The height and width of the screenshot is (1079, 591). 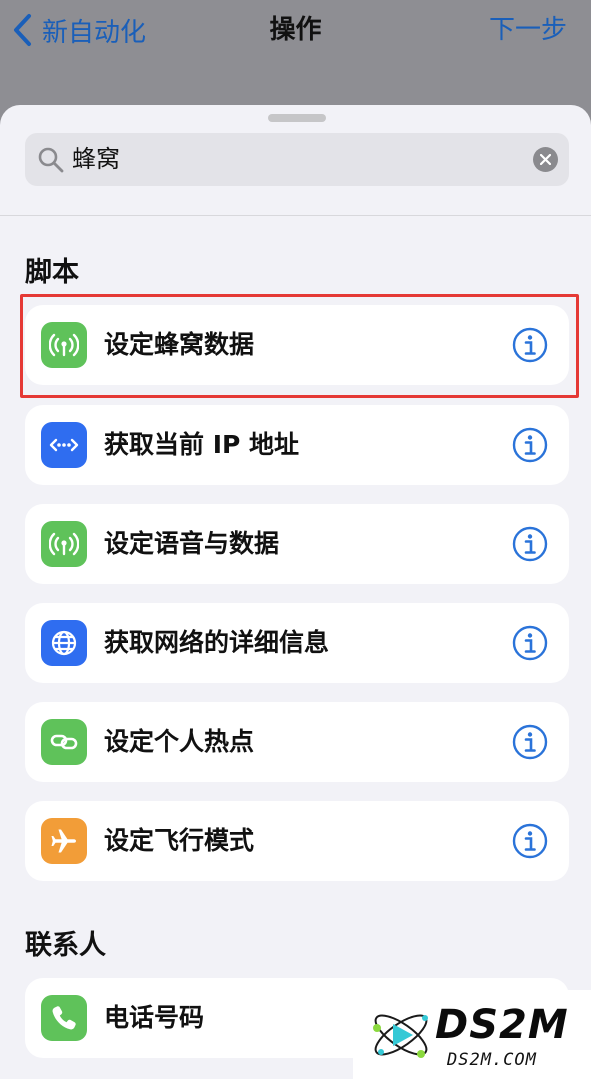 I want to click on action-row-set-cellular-data: 设定蜂窝数据, so click(x=297, y=345).